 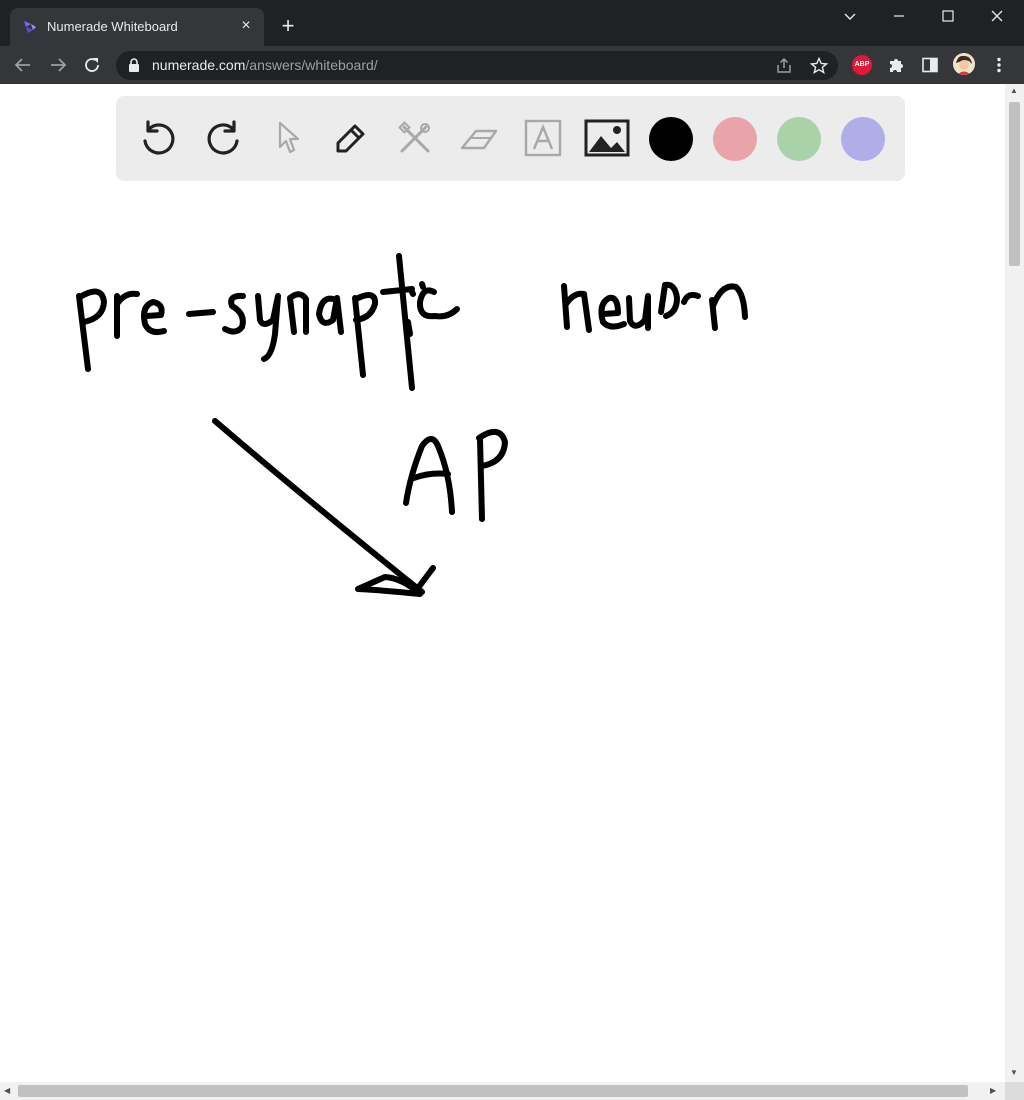 What do you see at coordinates (899, 16) in the screenshot?
I see `minimize-icon` at bounding box center [899, 16].